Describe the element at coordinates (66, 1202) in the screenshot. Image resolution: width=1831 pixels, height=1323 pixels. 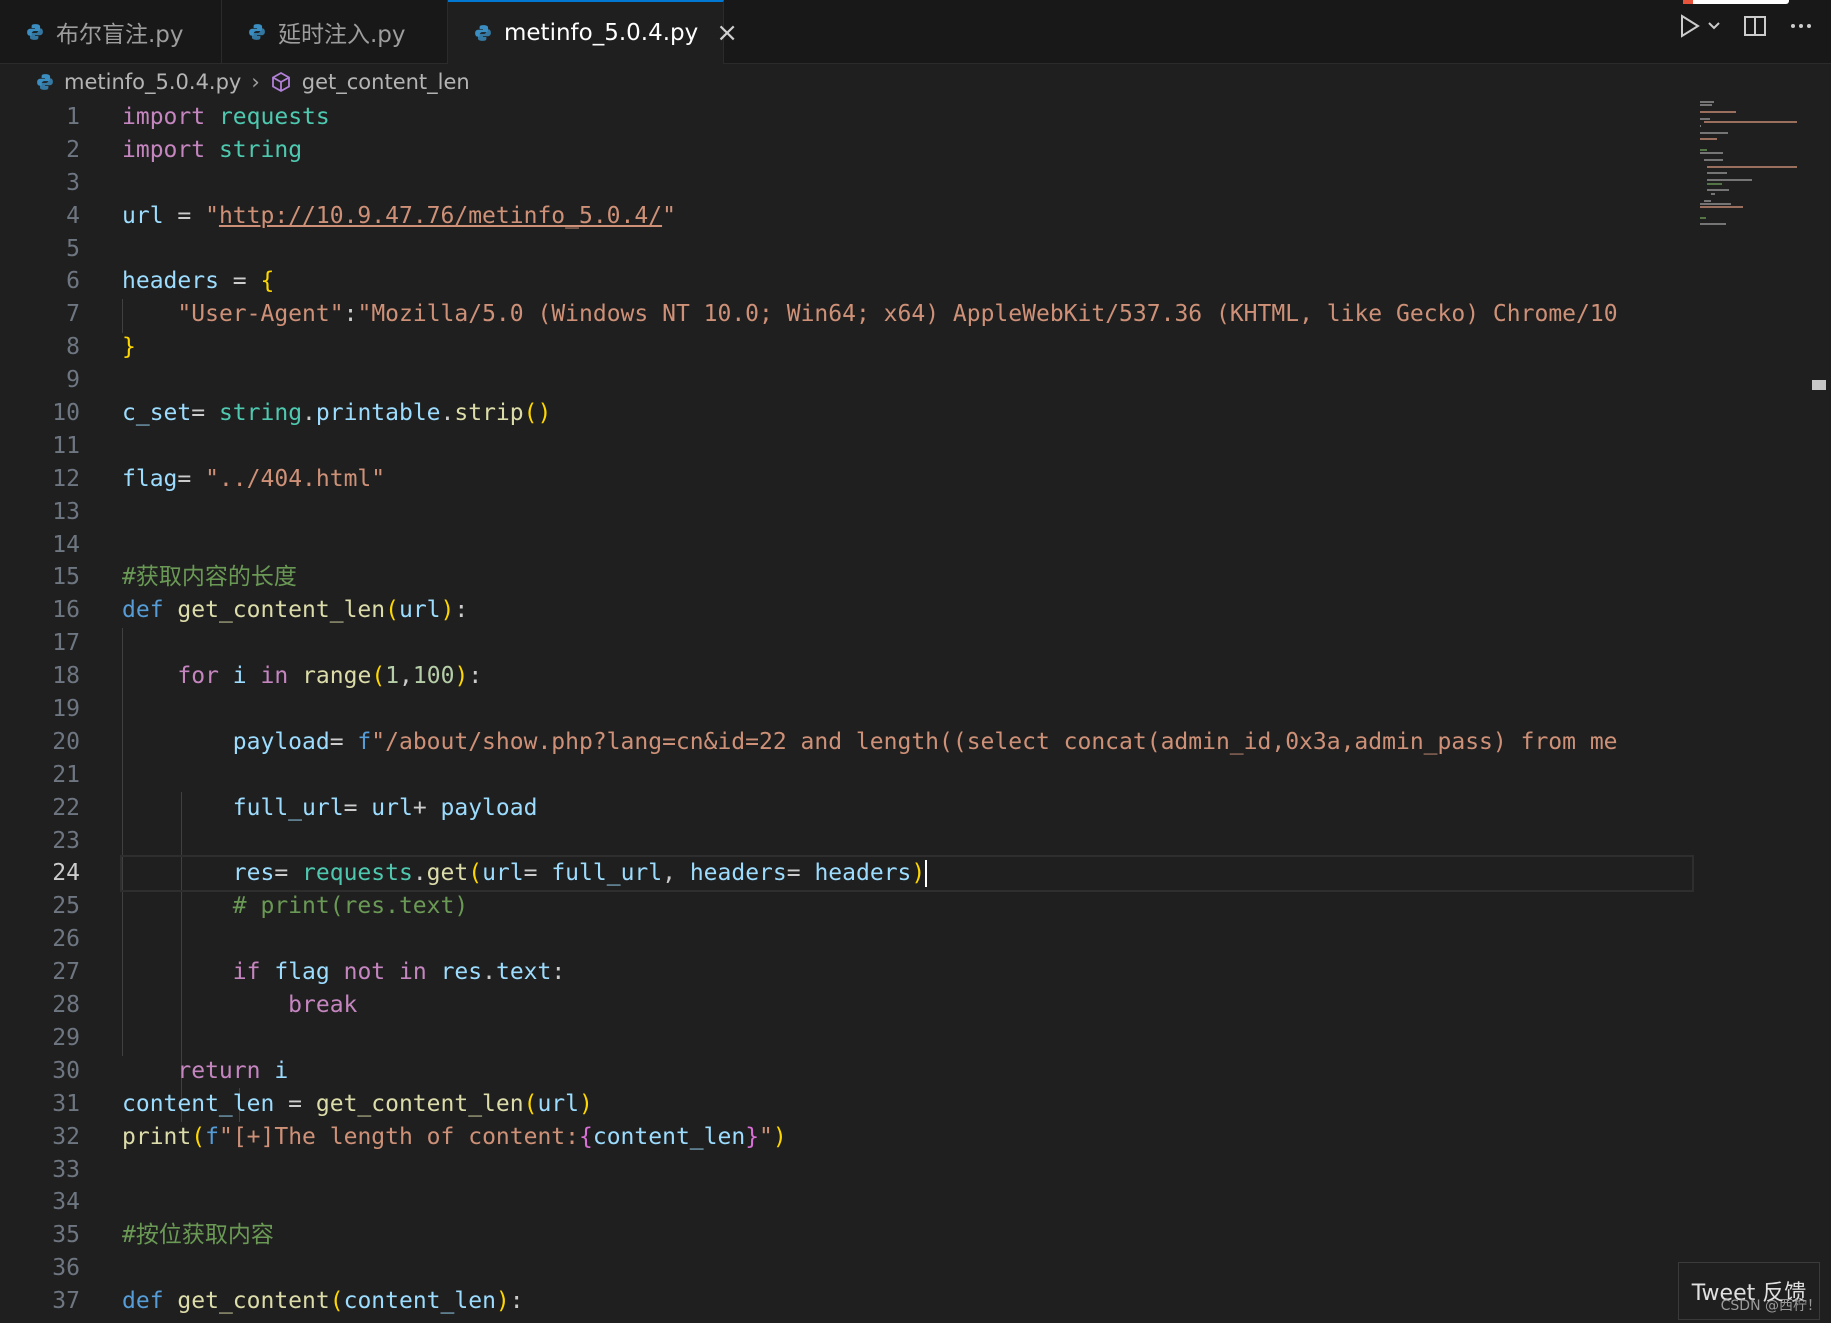
I see `line-number: 34` at that location.